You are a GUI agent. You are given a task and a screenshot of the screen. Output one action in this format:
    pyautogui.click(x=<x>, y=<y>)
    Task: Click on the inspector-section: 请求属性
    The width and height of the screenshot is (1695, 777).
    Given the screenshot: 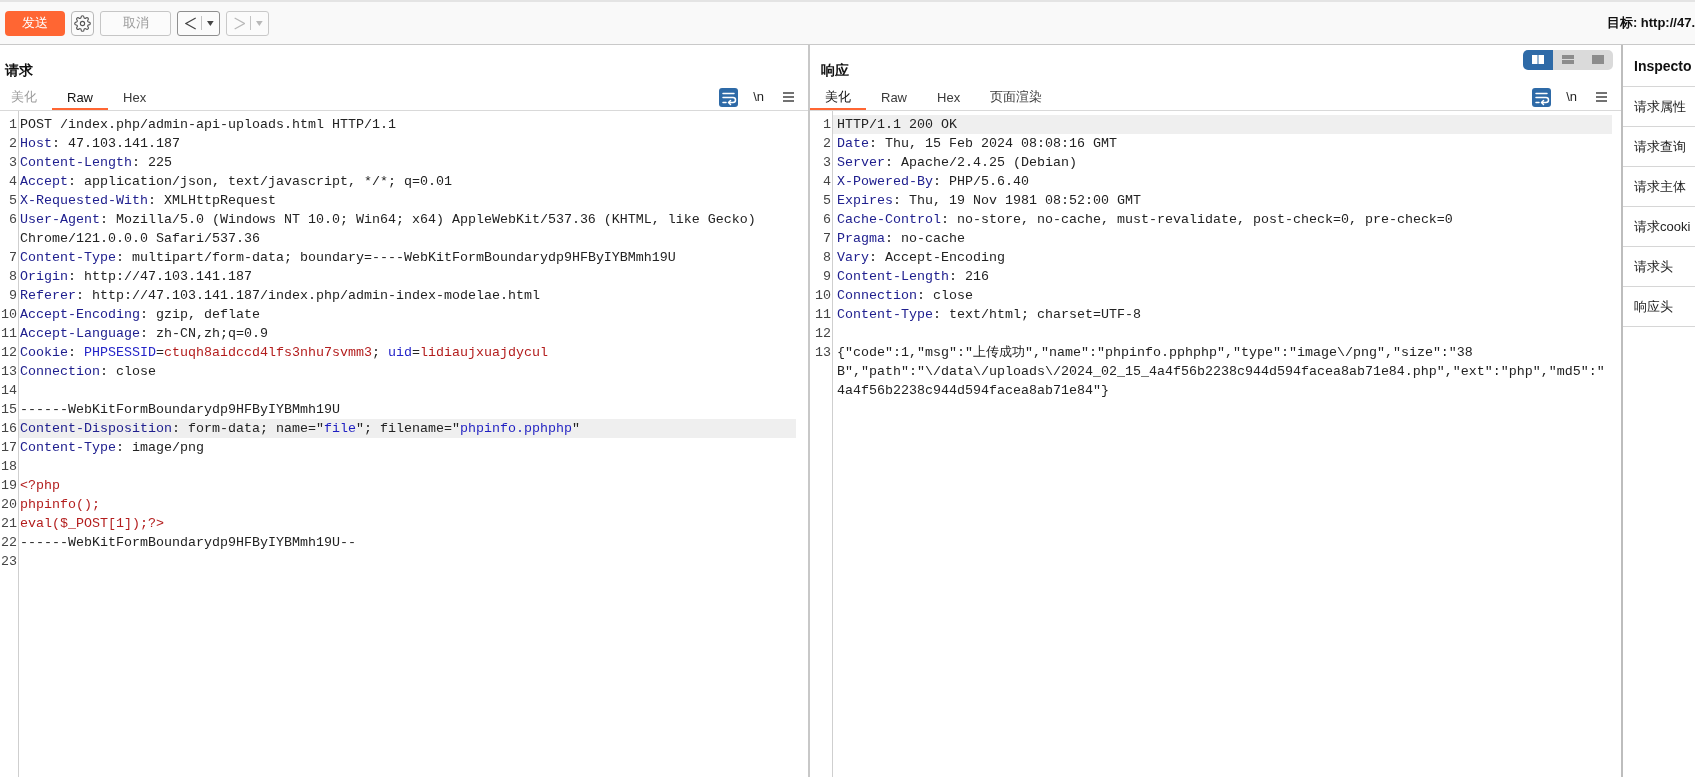 What is the action you would take?
    pyautogui.click(x=1659, y=107)
    